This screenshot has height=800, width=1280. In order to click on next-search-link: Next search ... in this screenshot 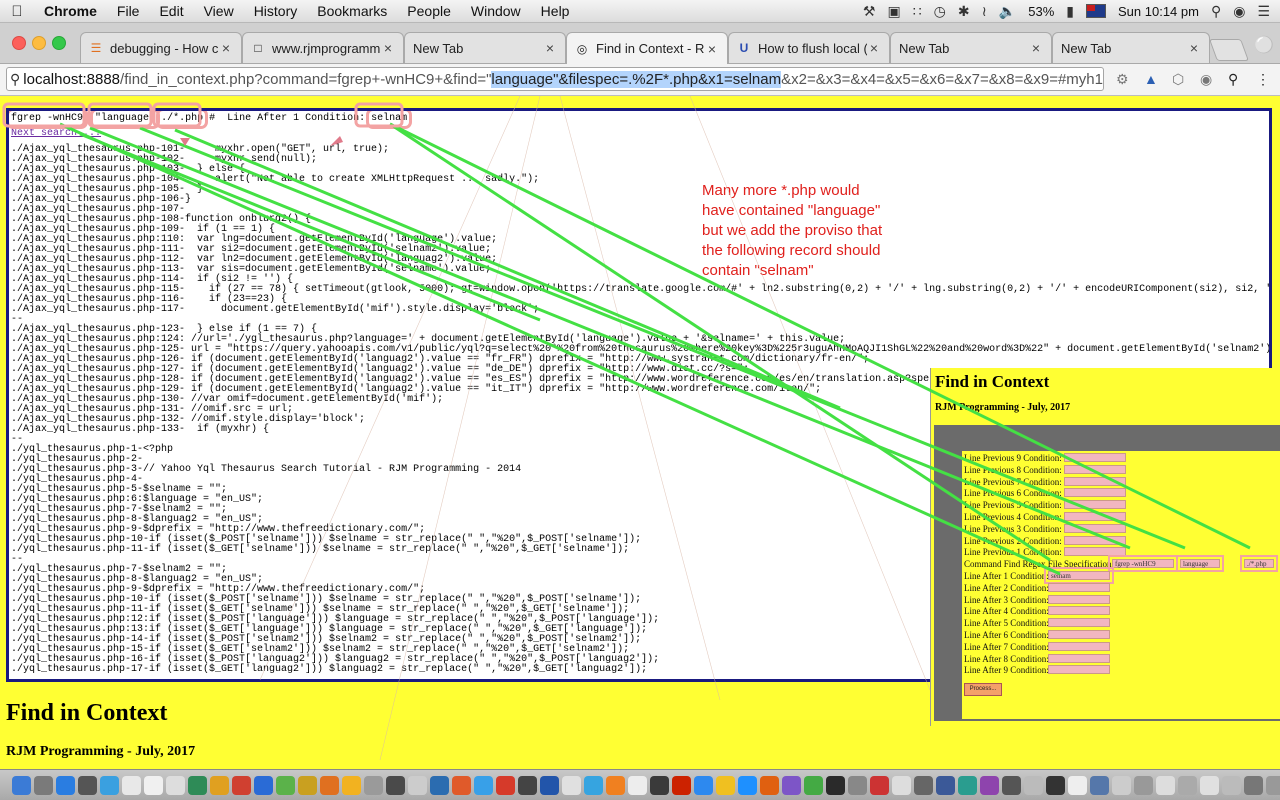, I will do `click(639, 135)`.